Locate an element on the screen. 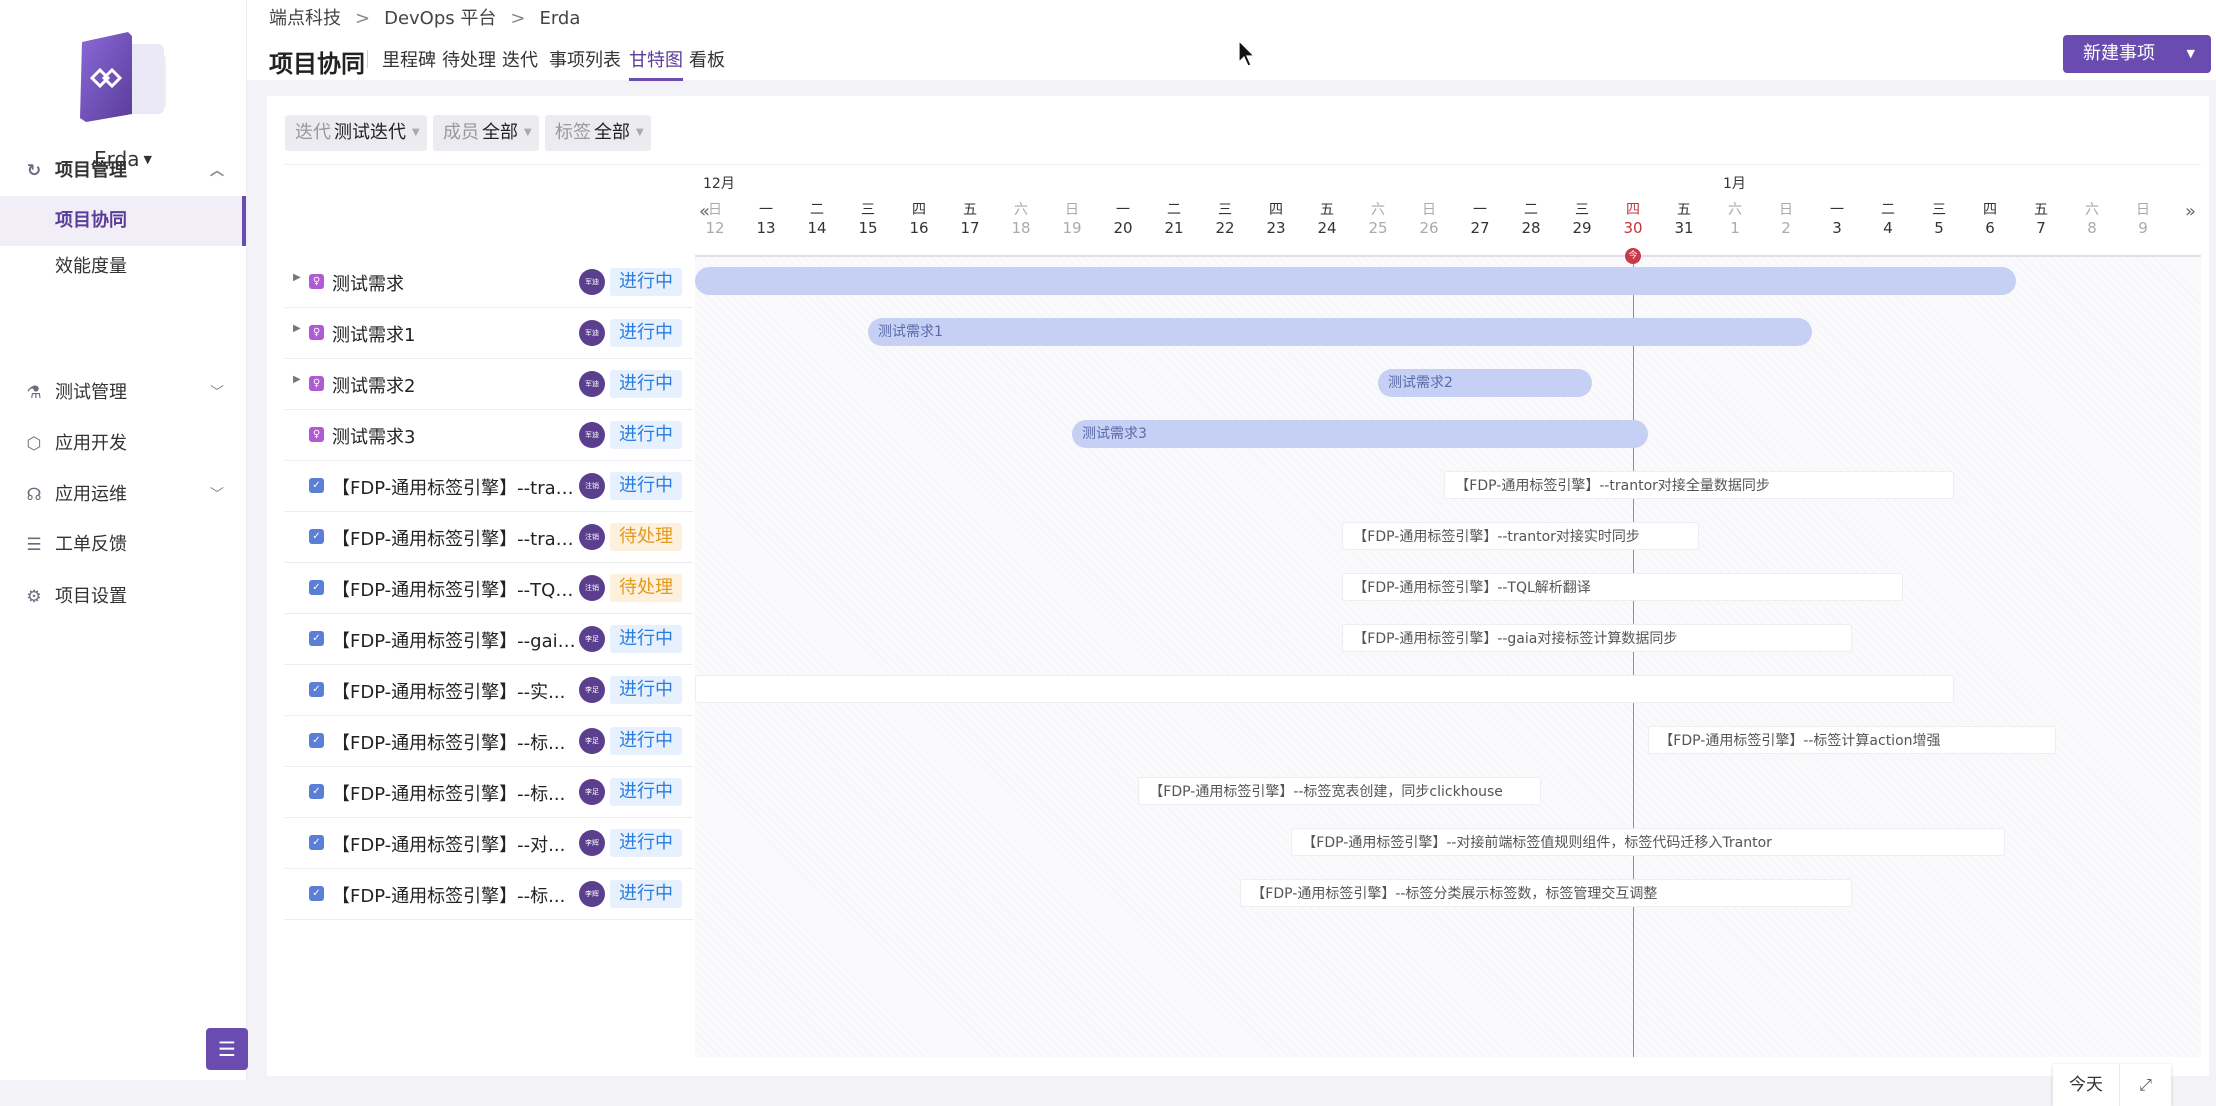  gantt-bar: 【FDP-通用标签引擎】--对接前端标签值规则组件，标签代码迁移入Trantor is located at coordinates (1648, 842).